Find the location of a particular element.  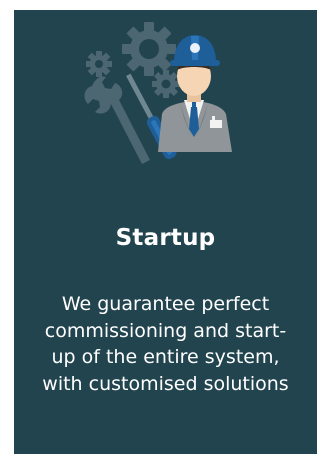

large-gear-icon is located at coordinates (149, 49).